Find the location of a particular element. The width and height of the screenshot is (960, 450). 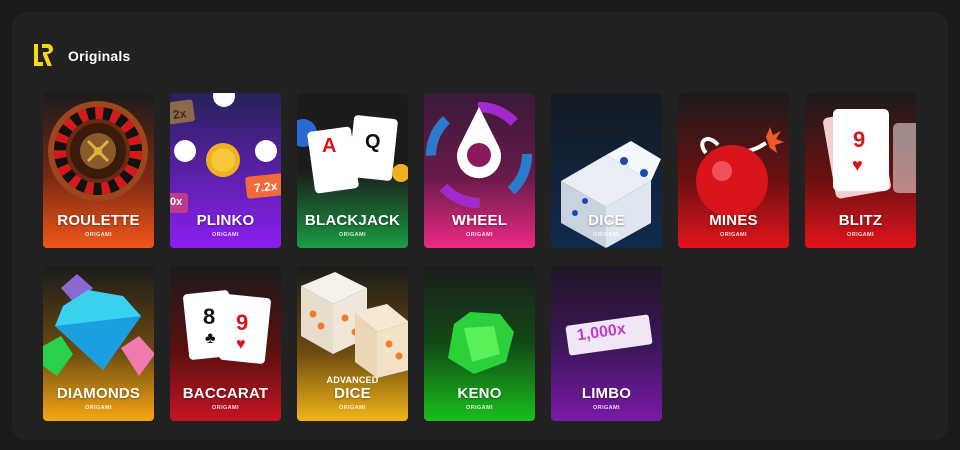

game-title: DIAMONDS is located at coordinates (98, 393).